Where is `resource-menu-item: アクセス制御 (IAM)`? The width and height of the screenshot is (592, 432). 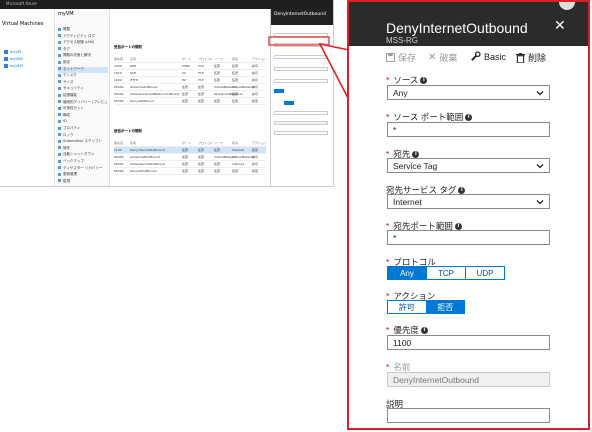
resource-menu-item: アクセス制御 (IAM) is located at coordinates (83, 43).